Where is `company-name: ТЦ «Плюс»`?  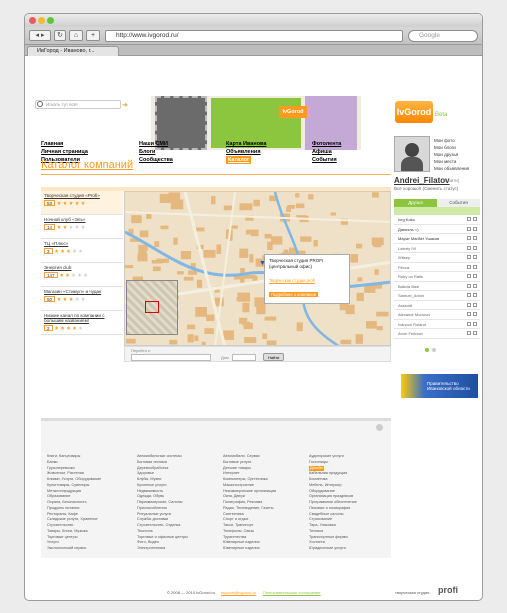
company-name: ТЦ «Плюс» is located at coordinates (82, 243).